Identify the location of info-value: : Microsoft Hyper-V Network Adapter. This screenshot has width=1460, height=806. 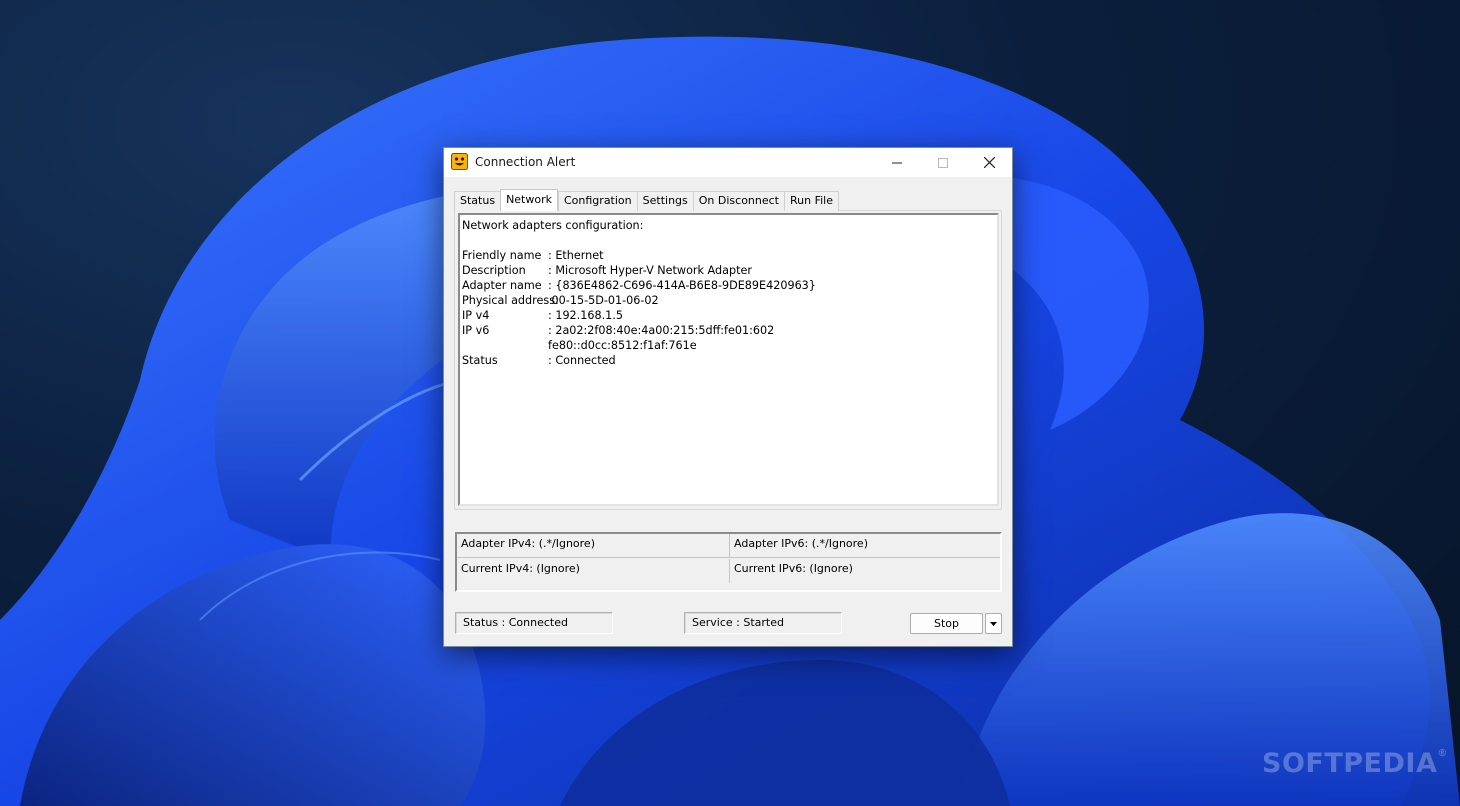
(650, 270).